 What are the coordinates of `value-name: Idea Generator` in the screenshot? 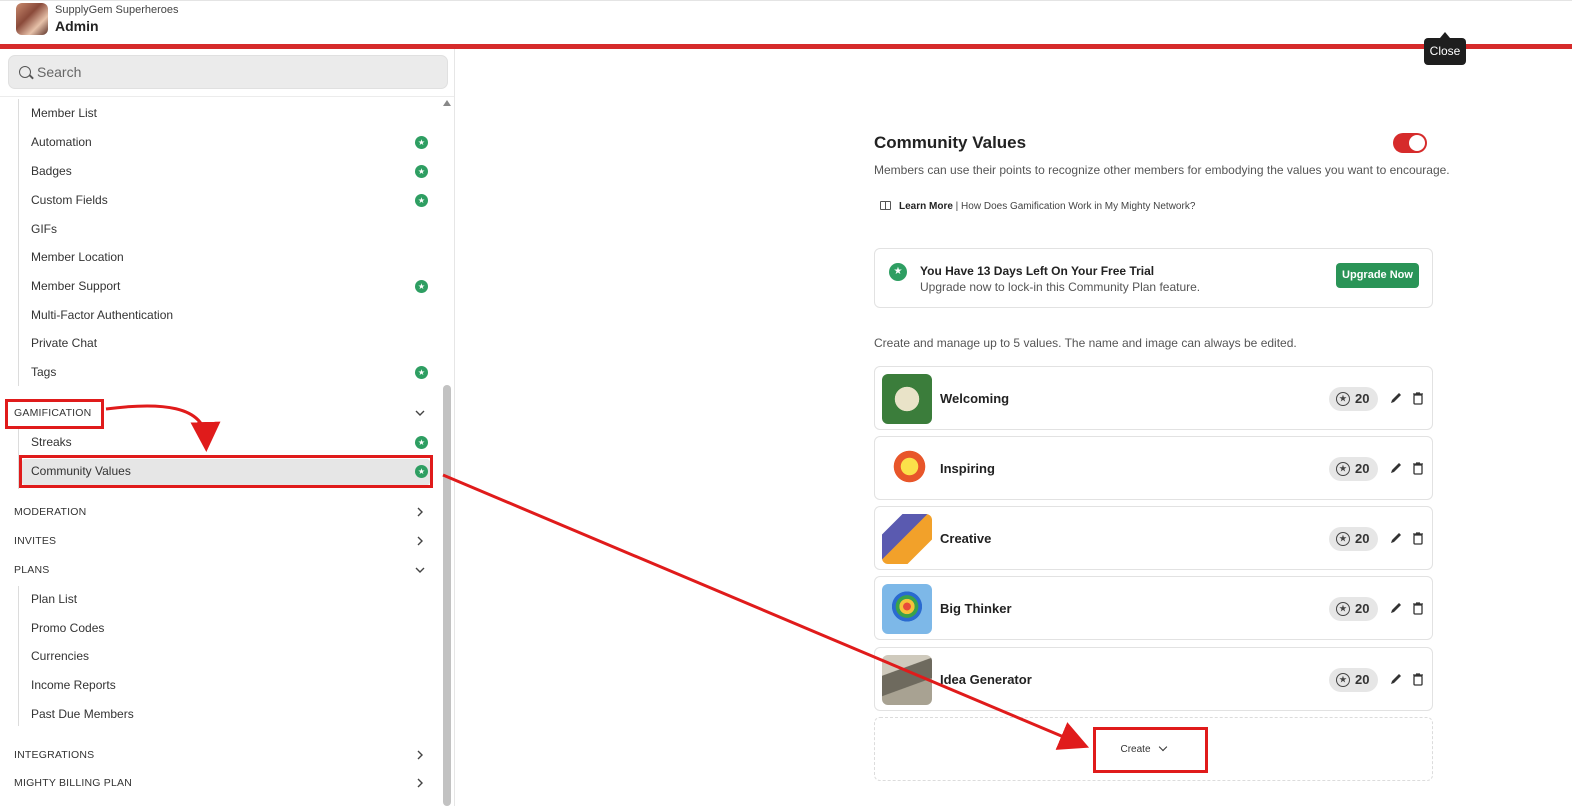 It's located at (986, 679).